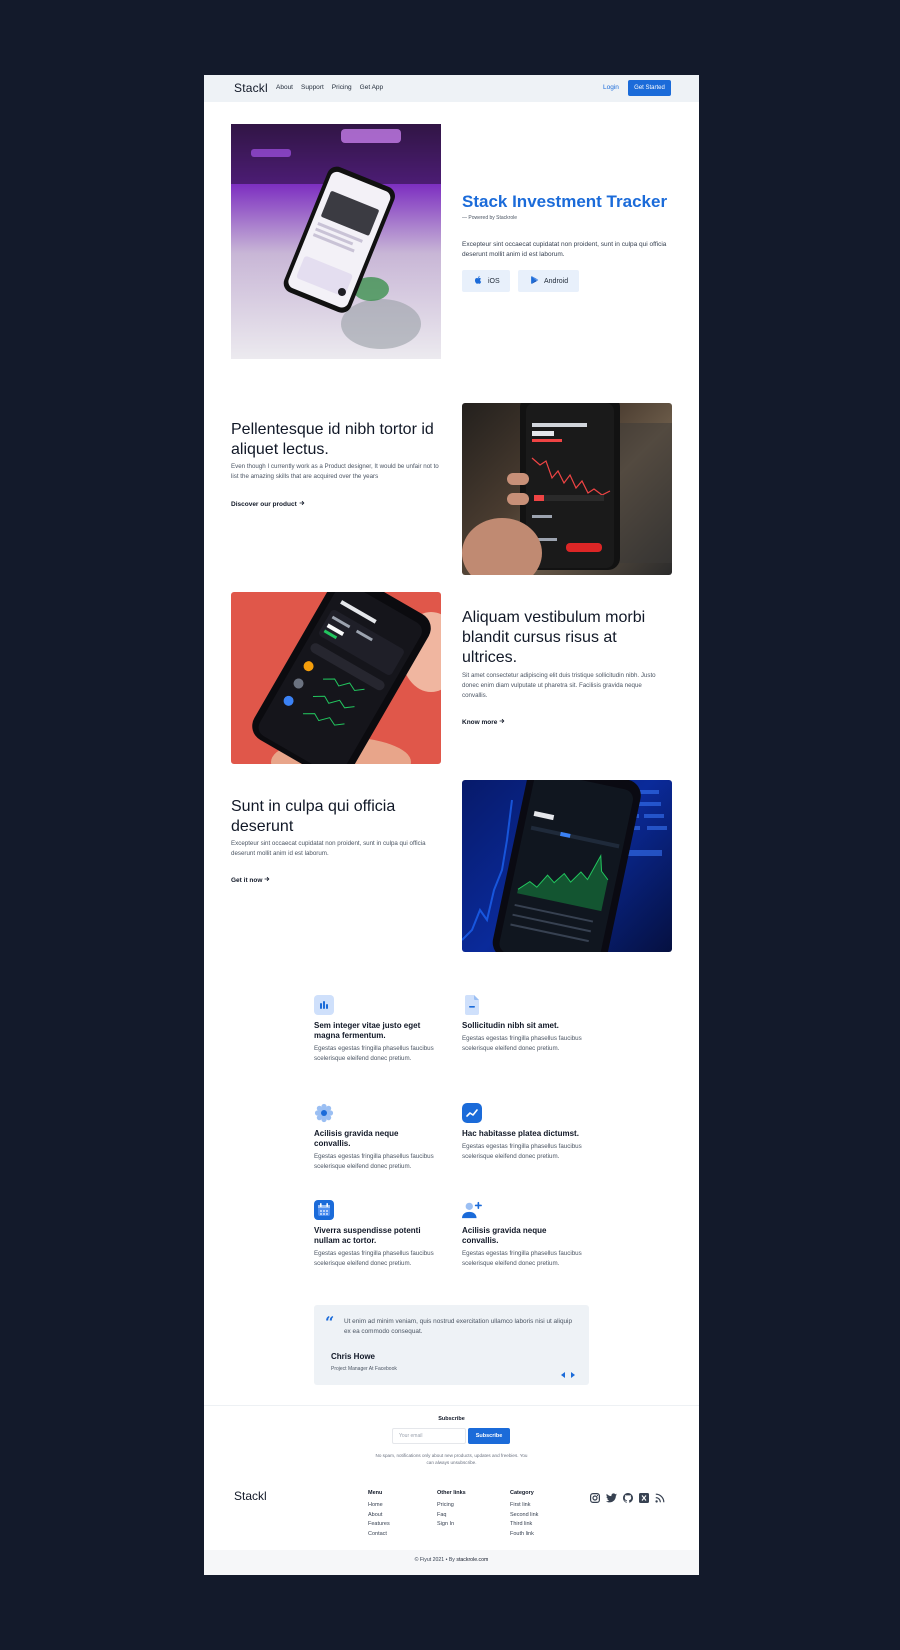 Image resolution: width=900 pixels, height=1650 pixels. I want to click on hero-phone-image, so click(336, 241).